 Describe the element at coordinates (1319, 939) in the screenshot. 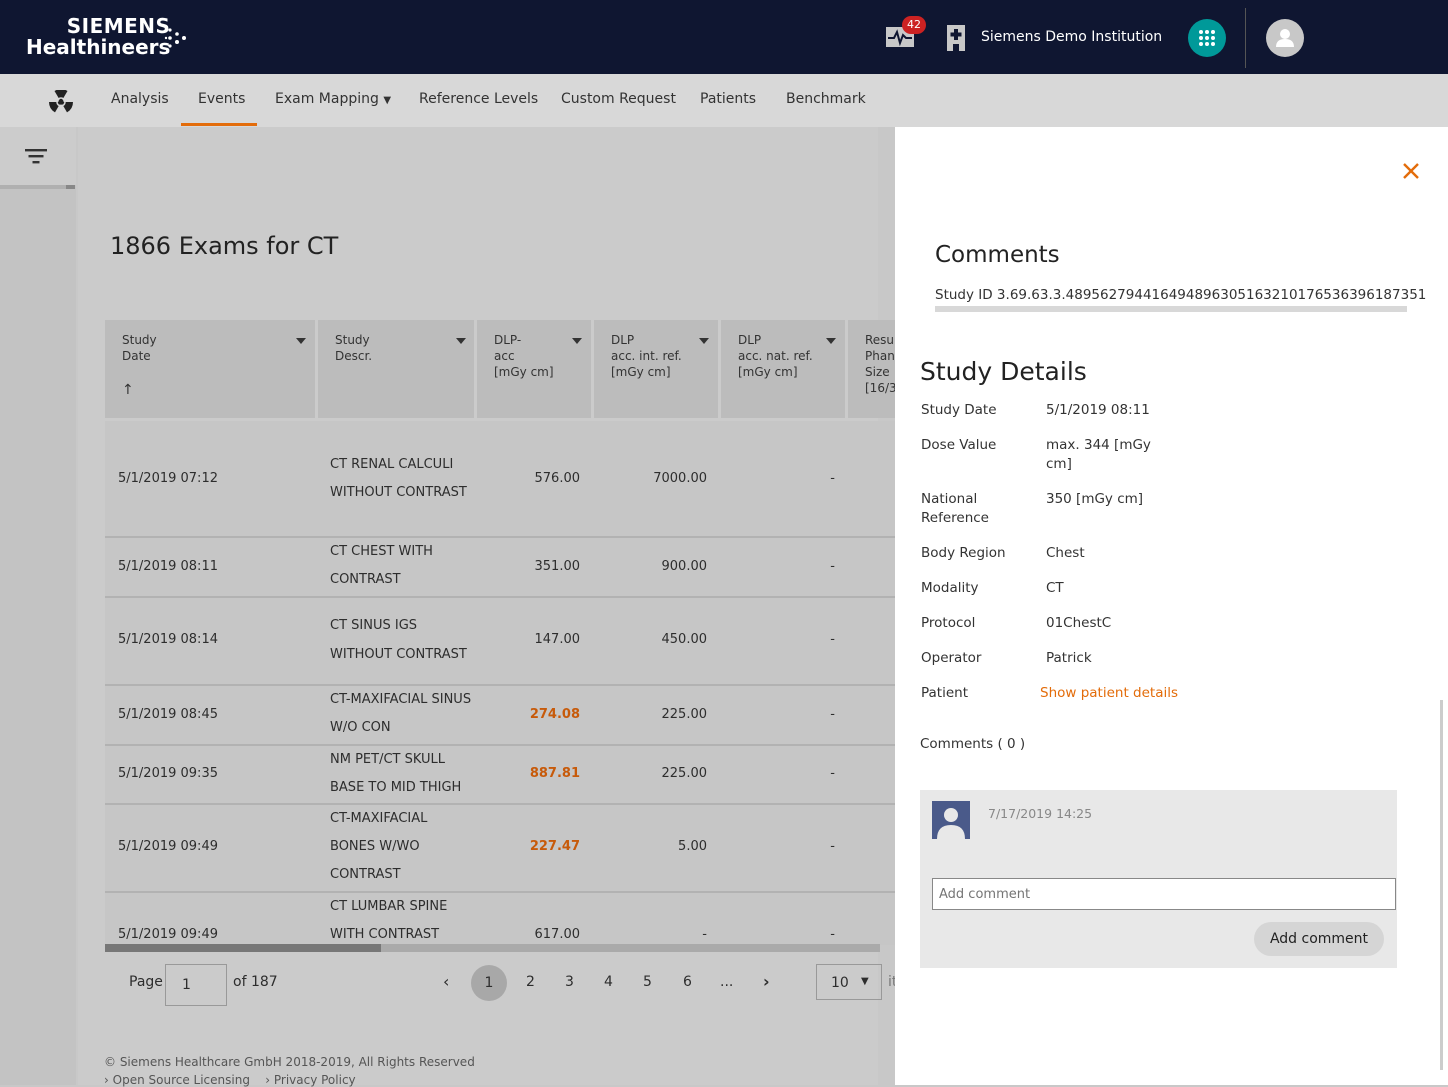

I see `add-comment-button: Add comment` at that location.